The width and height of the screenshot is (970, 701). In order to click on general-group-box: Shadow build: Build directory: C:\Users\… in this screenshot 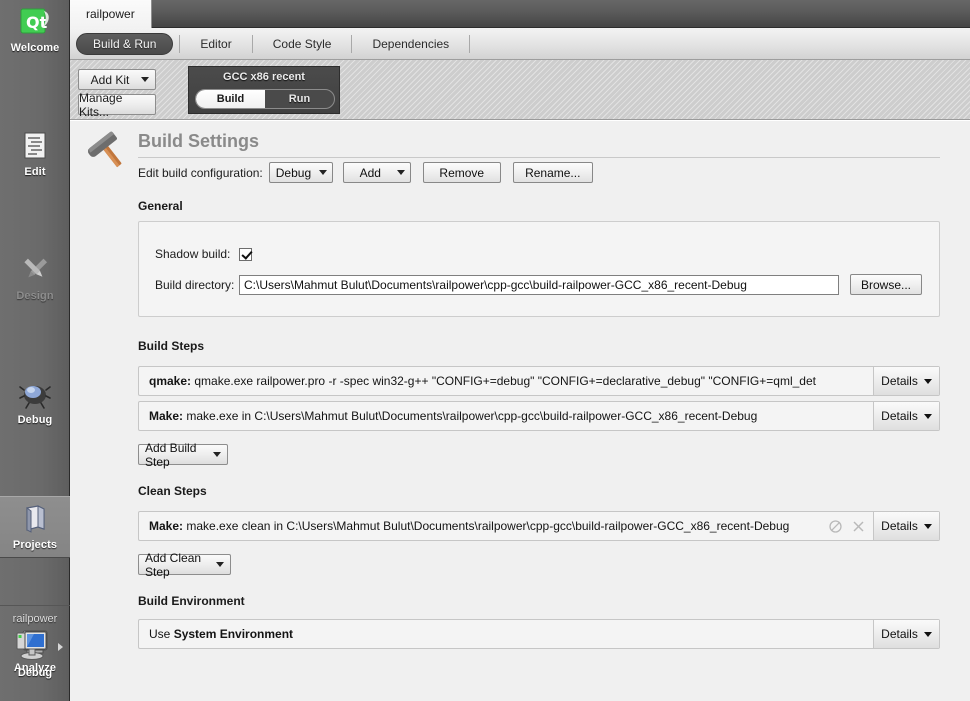, I will do `click(539, 269)`.